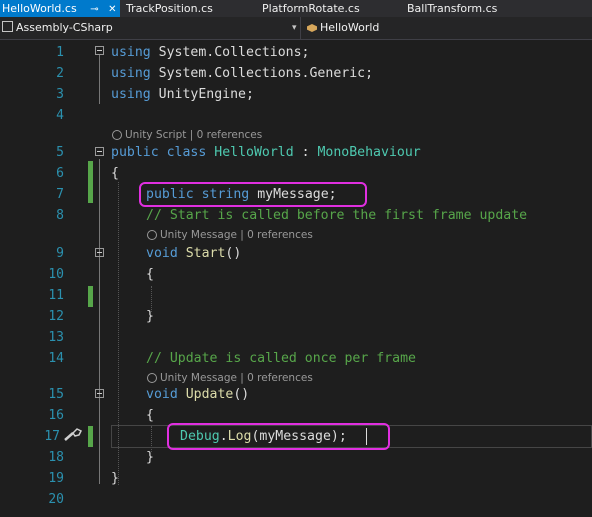  I want to click on line-number: 10, so click(56, 274).